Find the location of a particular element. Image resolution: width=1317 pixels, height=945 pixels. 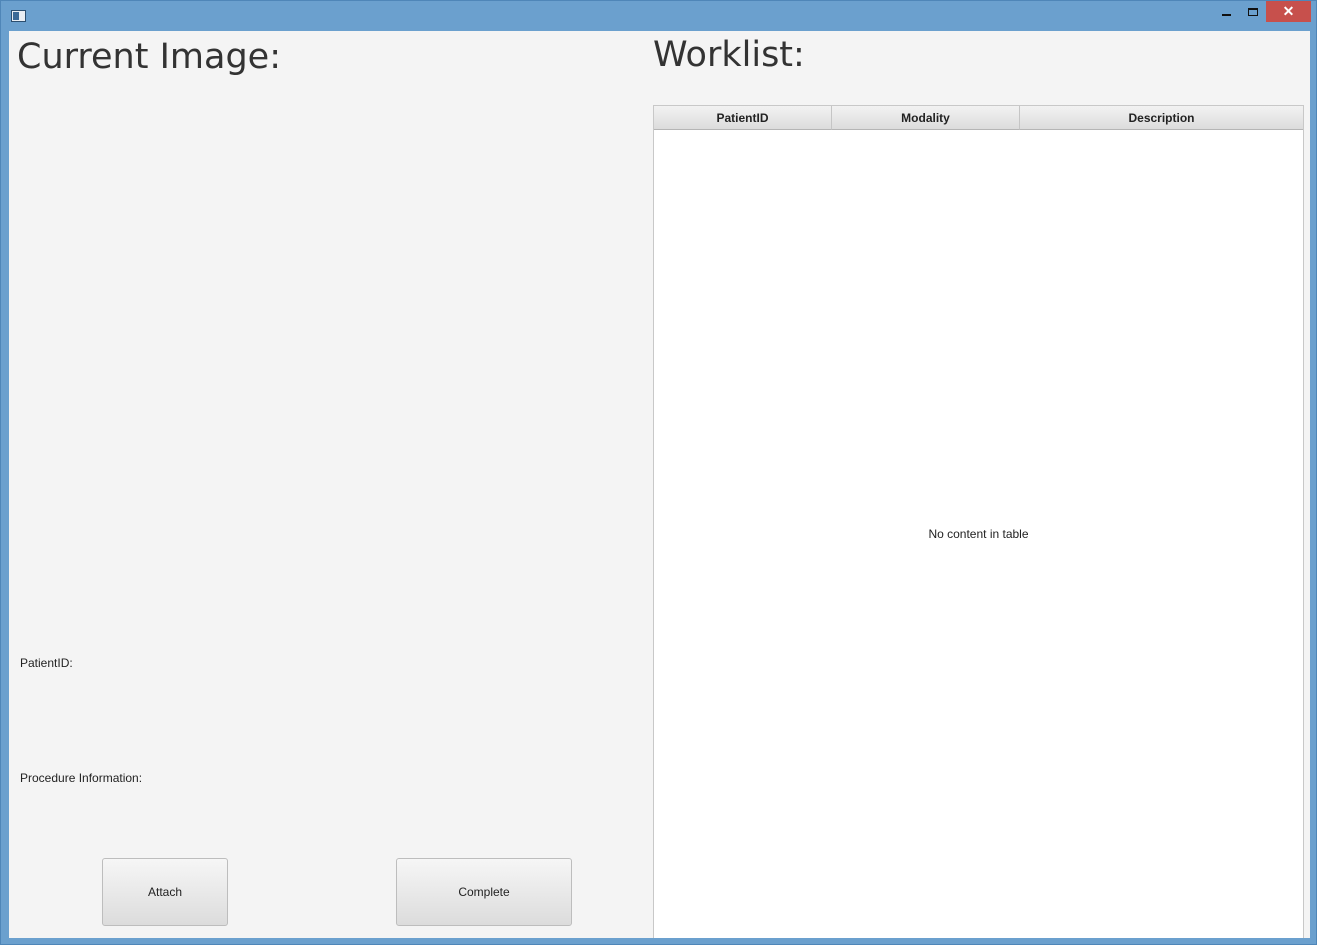

app-icon is located at coordinates (18, 16).